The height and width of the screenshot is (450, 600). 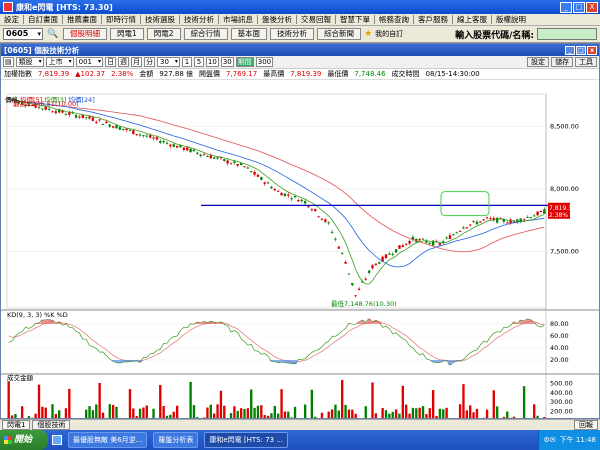 What do you see at coordinates (562, 62) in the screenshot?
I see `save-button: 儲存` at bounding box center [562, 62].